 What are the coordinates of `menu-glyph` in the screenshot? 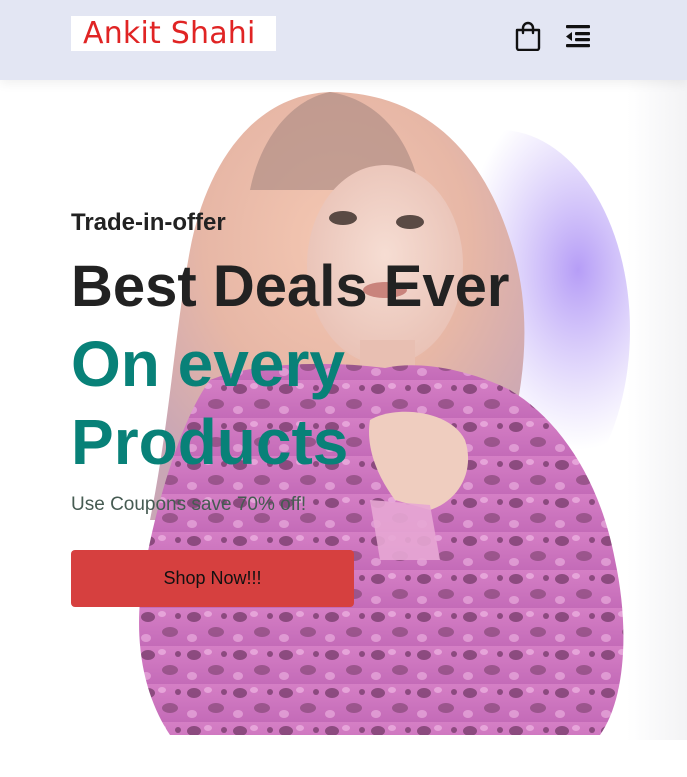 It's located at (578, 36).